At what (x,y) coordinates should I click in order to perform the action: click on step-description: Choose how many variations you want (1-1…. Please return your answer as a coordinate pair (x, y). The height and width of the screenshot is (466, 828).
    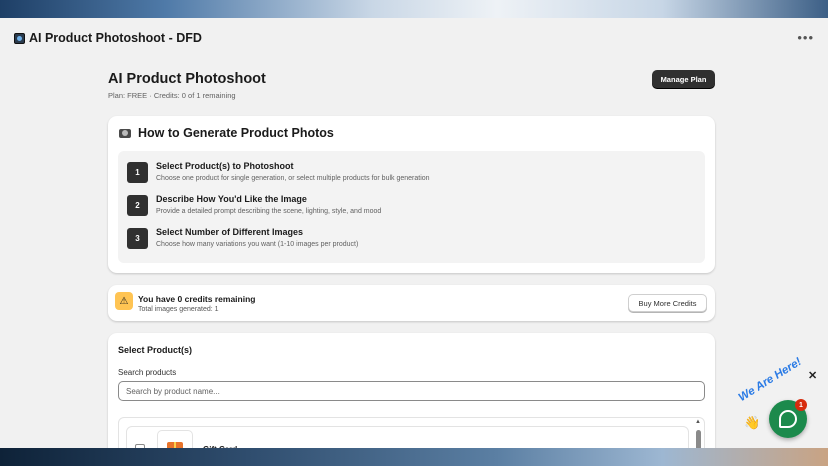
    Looking at the image, I should click on (257, 244).